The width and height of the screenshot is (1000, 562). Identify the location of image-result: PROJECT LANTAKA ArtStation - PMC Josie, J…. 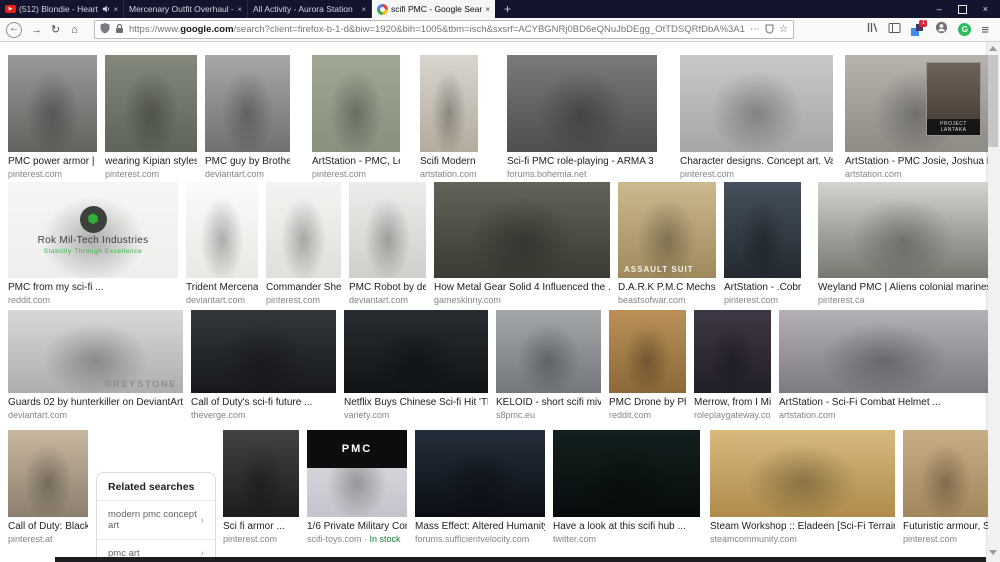
(916, 117).